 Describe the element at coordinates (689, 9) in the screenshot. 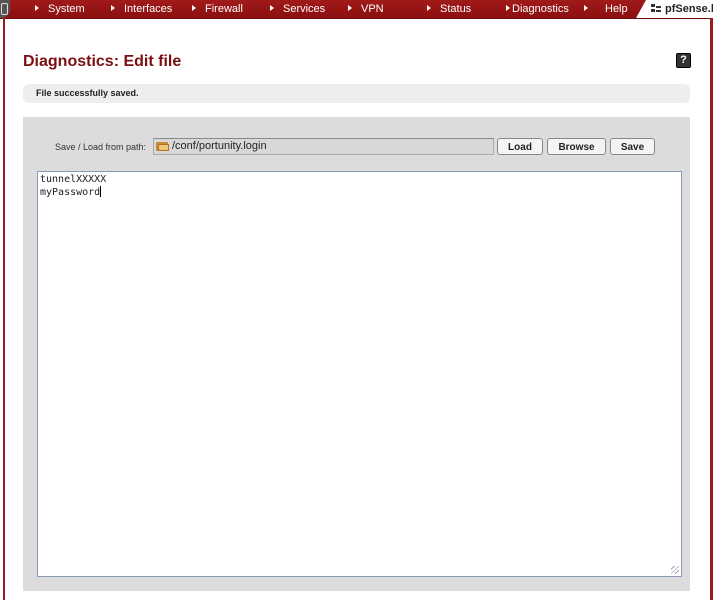

I see `hostname: pfSense.lo` at that location.